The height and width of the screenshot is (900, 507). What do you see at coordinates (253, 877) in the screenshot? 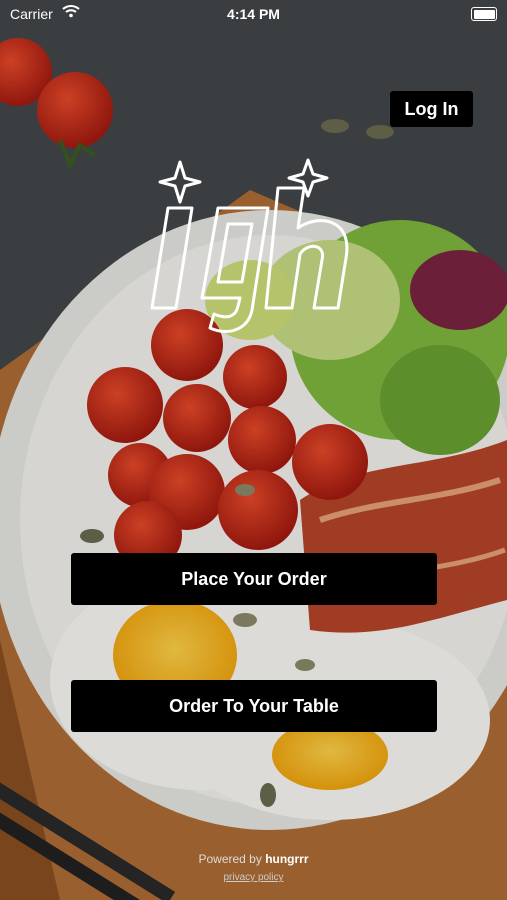
I see `privacy-policy-link: privacy policy` at bounding box center [253, 877].